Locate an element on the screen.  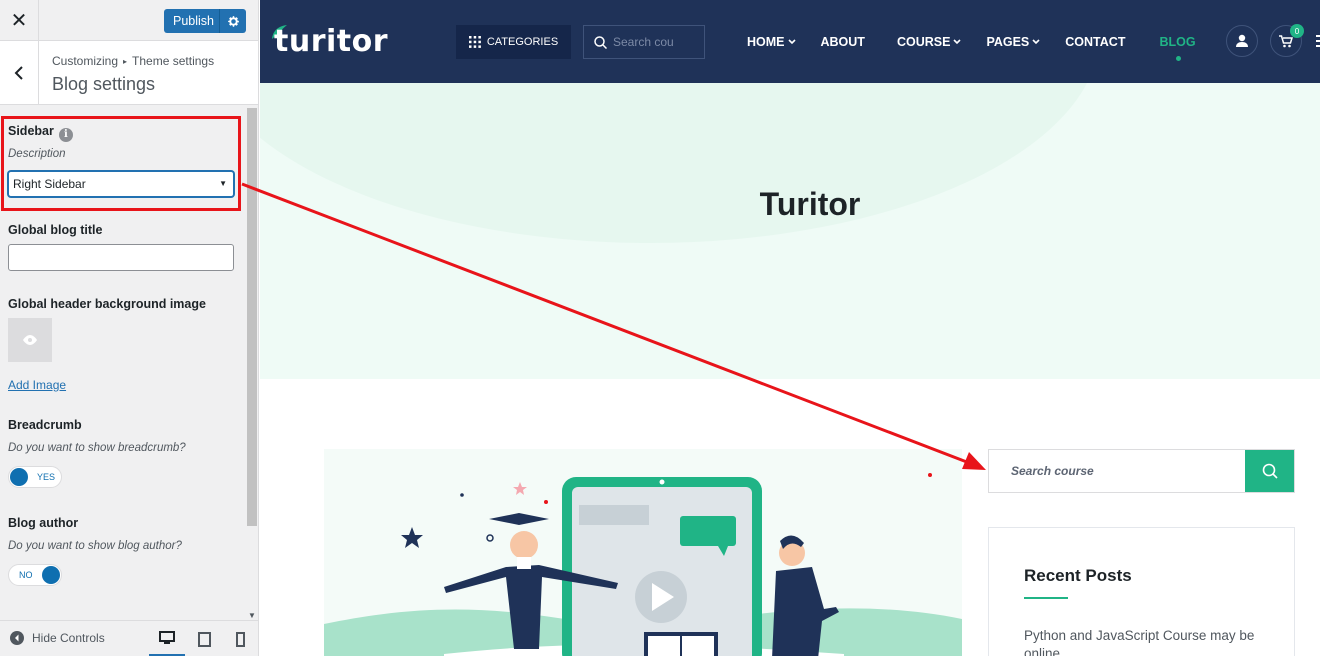
menu-item-label: HOME is located at coordinates (766, 42).